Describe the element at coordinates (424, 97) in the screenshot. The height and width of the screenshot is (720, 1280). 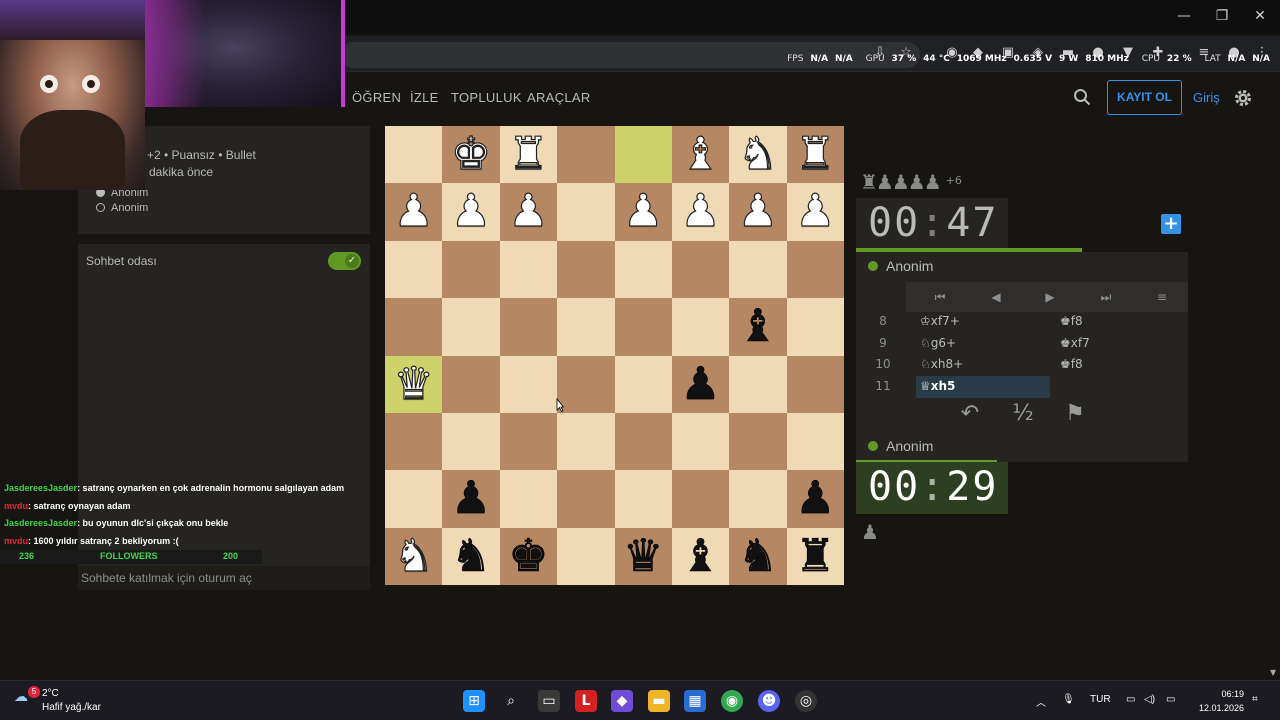
I see `nav-watch: İZLE` at that location.